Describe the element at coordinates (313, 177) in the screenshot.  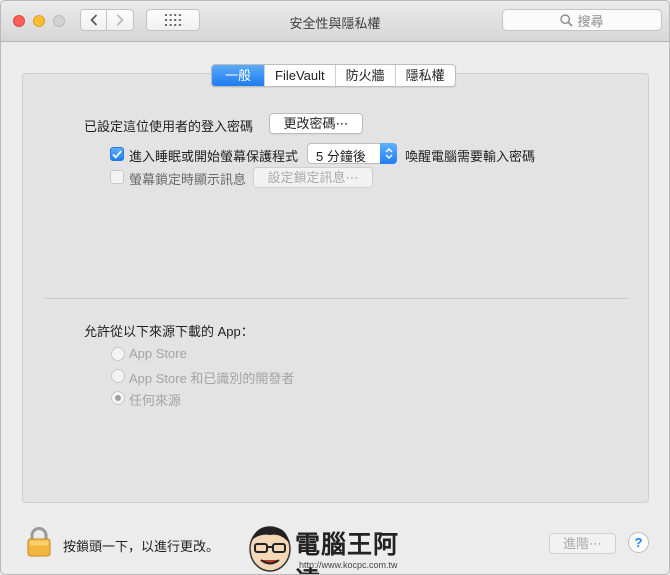
I see `set-lock-message-button: 設定鎖定訊息⋯` at that location.